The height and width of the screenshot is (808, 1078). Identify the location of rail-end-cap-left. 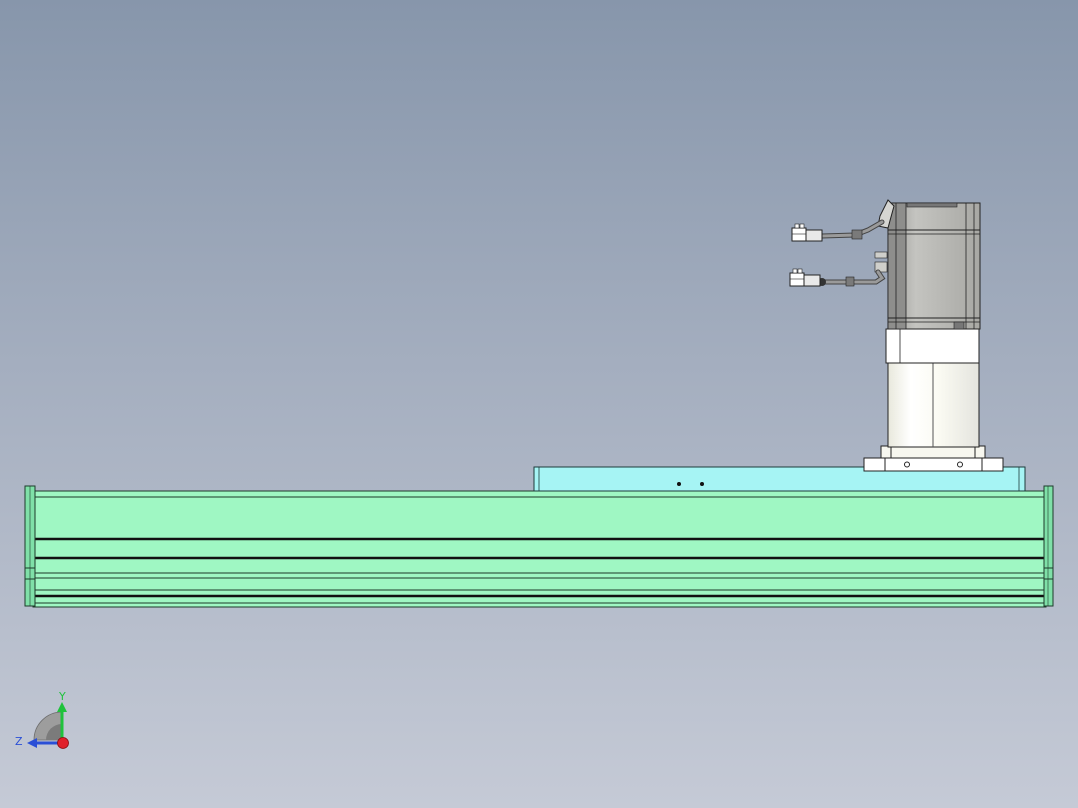
(30, 546).